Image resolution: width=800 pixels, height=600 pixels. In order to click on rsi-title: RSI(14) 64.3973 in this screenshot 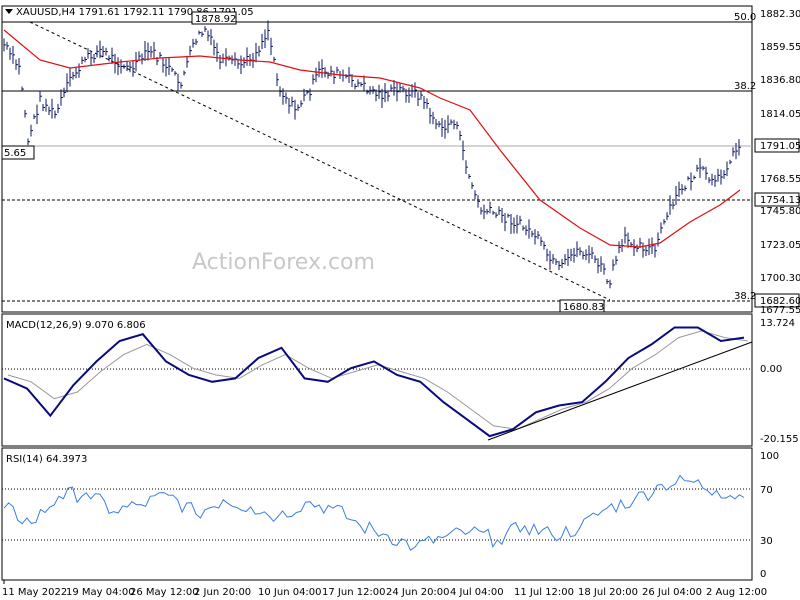, I will do `click(46, 459)`.